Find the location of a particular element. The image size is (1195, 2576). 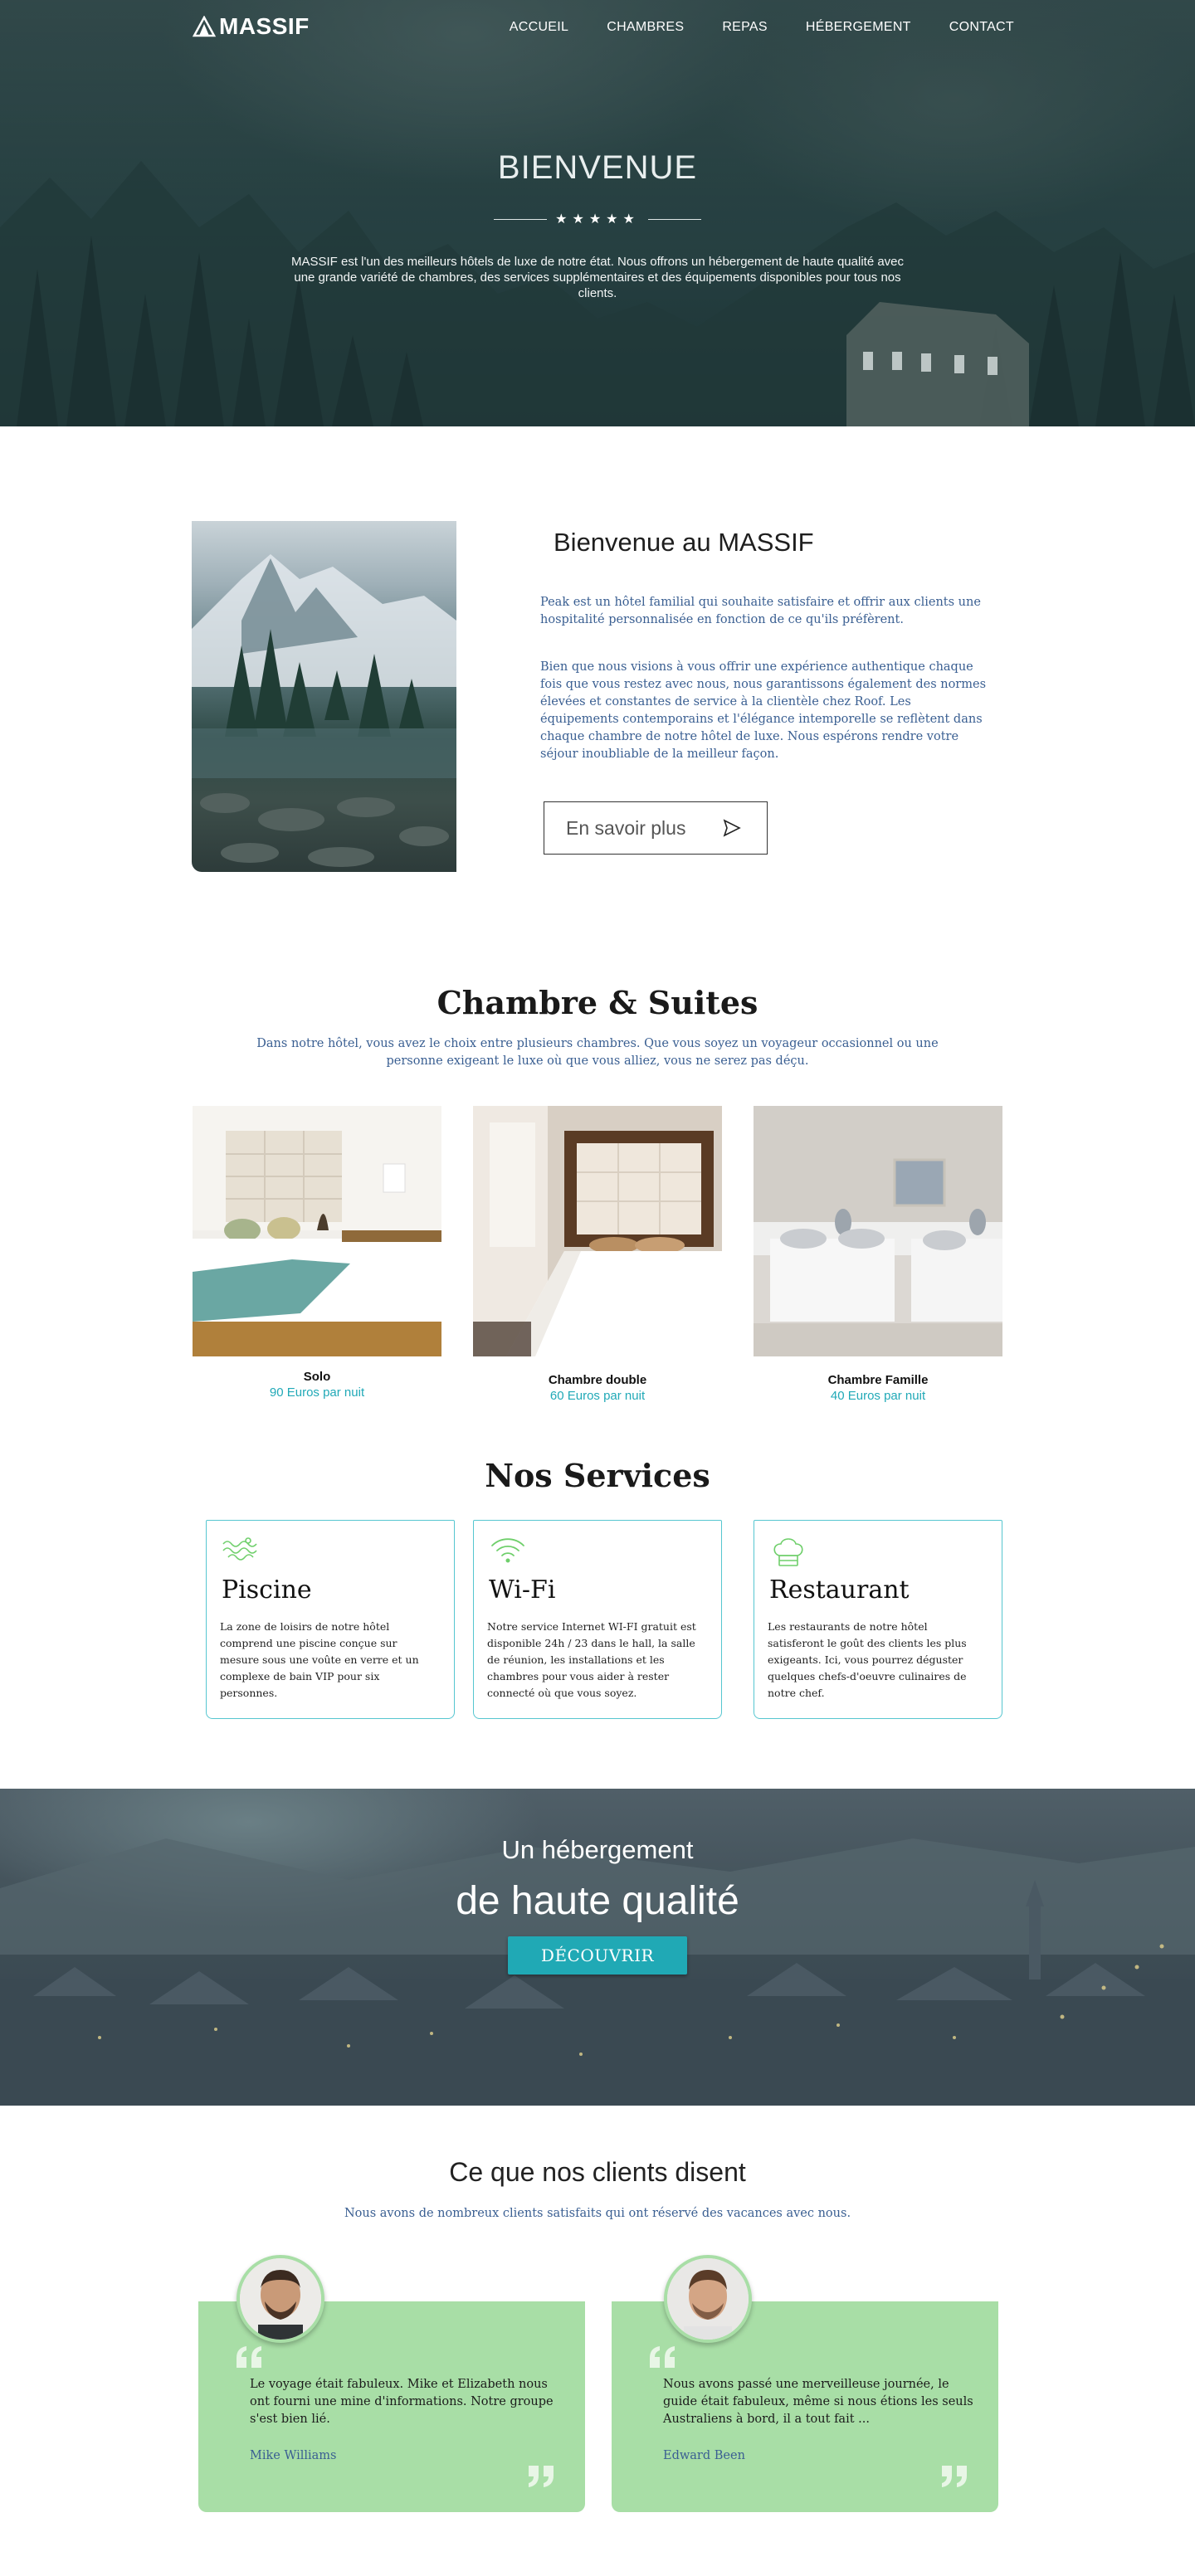

nav-link-accueil: ACCUEIL is located at coordinates (539, 27).